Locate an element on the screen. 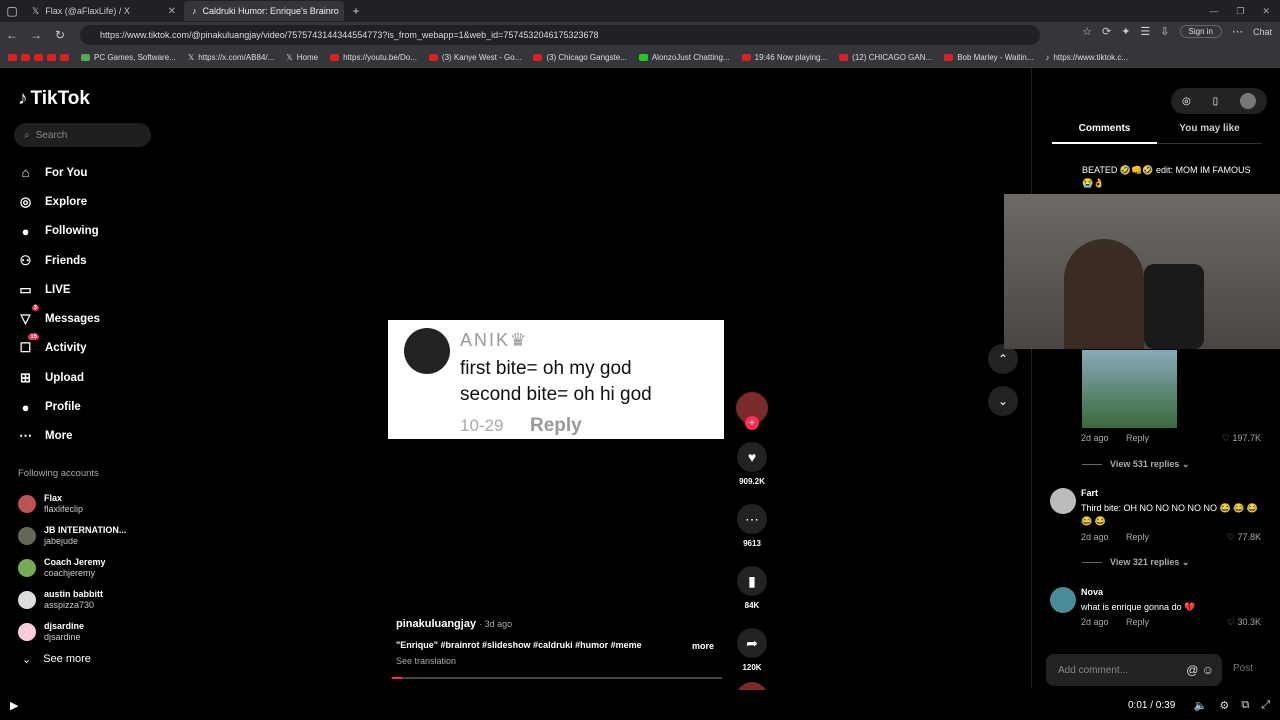 The height and width of the screenshot is (720, 1280). browser-tab: 𝕏 Flax (@aFlaxLife) / X ✕ is located at coordinates (104, 11).